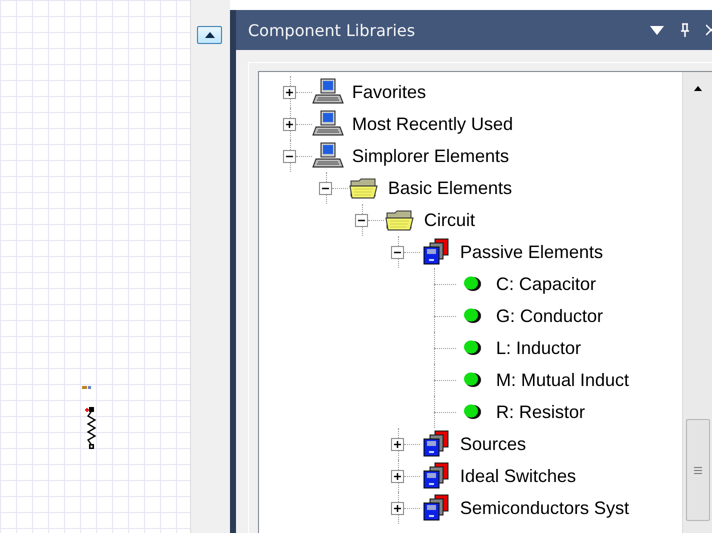 The height and width of the screenshot is (533, 712). Describe the element at coordinates (698, 88) in the screenshot. I see `scroll-up-icon` at that location.